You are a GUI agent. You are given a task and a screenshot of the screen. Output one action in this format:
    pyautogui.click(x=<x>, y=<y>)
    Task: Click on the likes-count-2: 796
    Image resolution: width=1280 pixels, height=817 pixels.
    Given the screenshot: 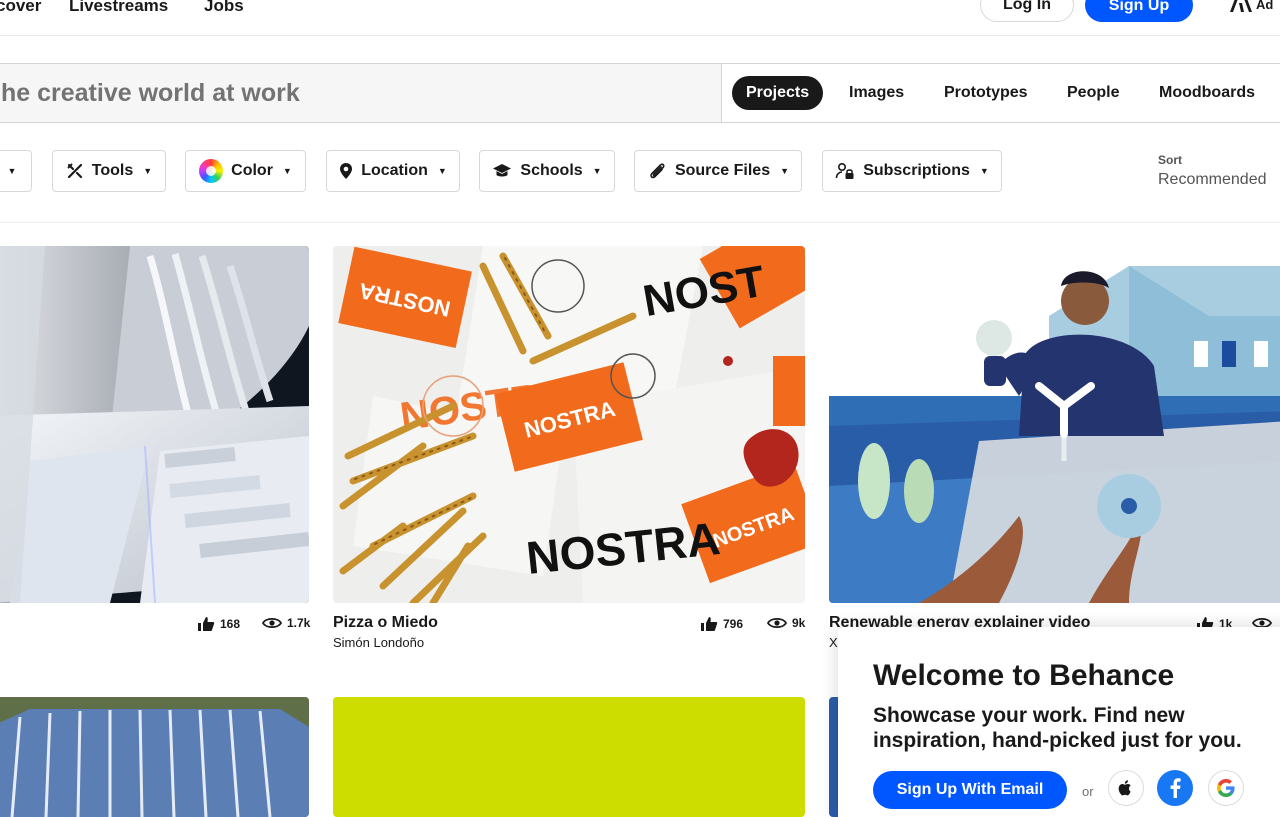 What is the action you would take?
    pyautogui.click(x=733, y=624)
    